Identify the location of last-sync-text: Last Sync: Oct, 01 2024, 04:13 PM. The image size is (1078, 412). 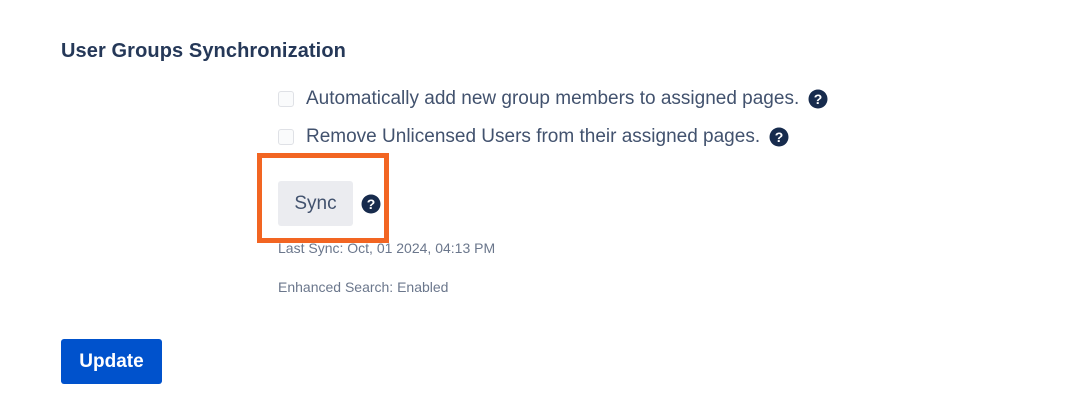
(387, 248).